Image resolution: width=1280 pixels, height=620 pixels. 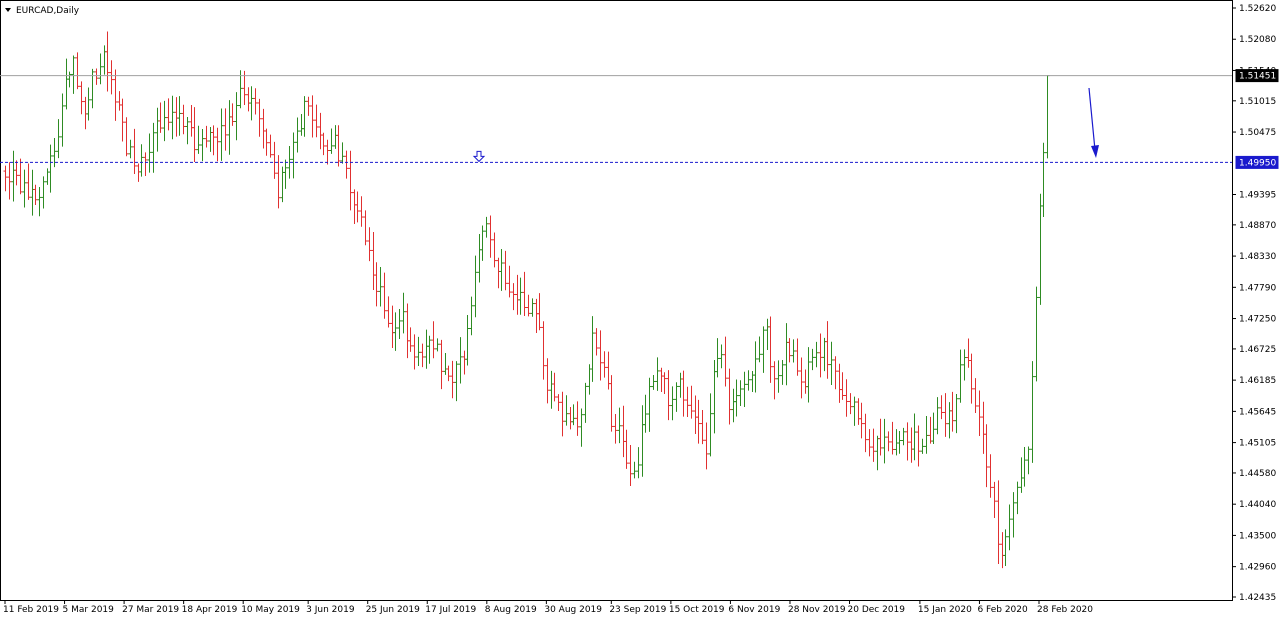 What do you see at coordinates (1257, 505) in the screenshot?
I see `y-tick-label: 1.44040` at bounding box center [1257, 505].